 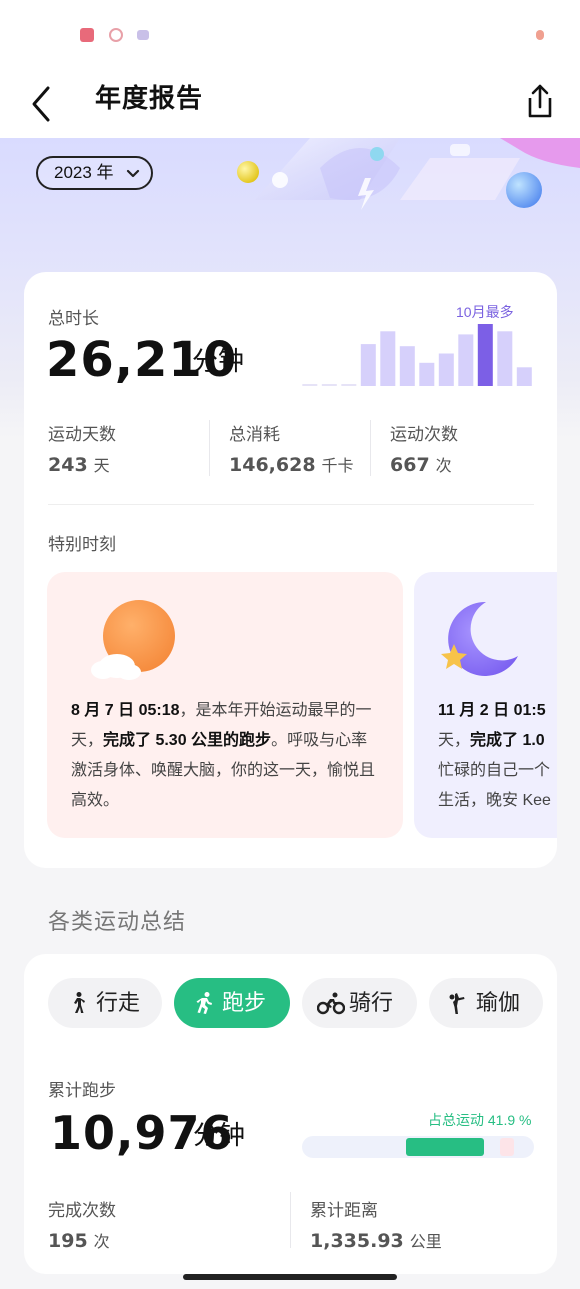 I want to click on moment-date: 8 月 7 日 05:18, so click(x=125, y=710).